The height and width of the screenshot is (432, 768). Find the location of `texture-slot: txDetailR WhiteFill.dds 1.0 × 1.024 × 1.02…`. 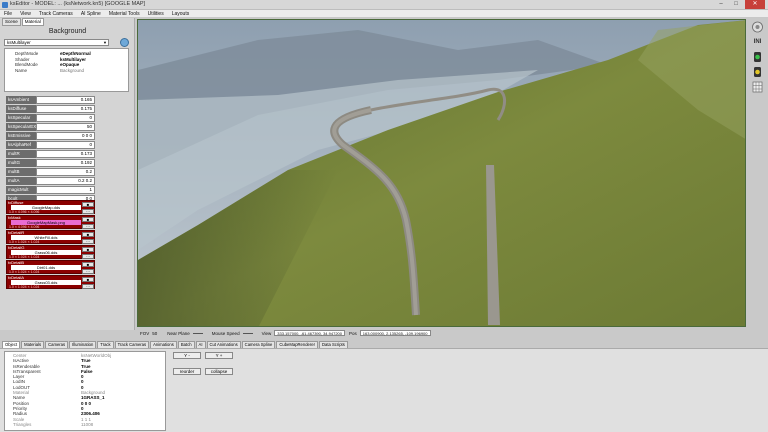

texture-slot: txDetailR WhiteFill.dds 1.0 × 1.024 × 1.02… is located at coordinates (50, 237).